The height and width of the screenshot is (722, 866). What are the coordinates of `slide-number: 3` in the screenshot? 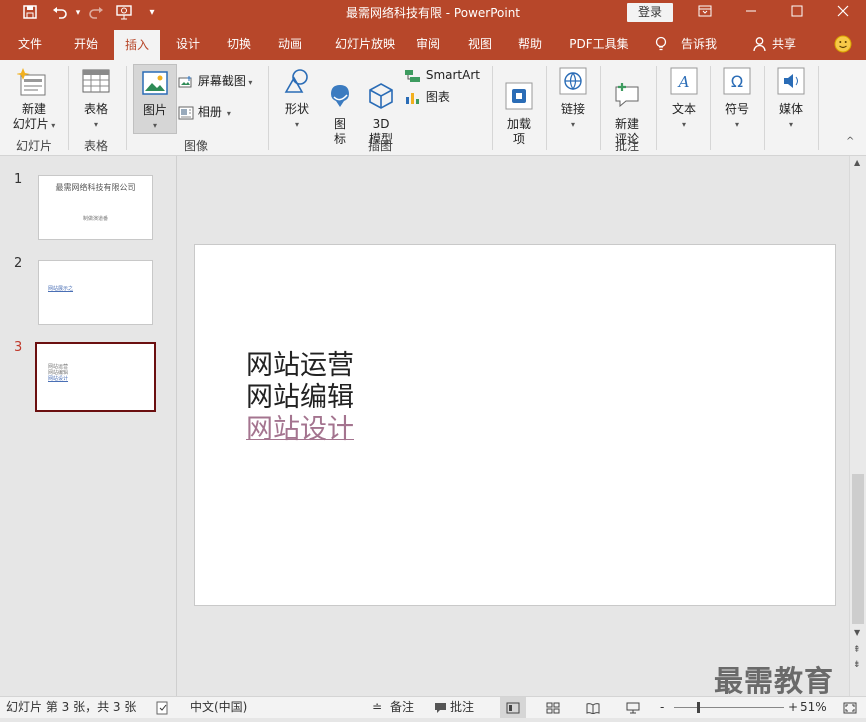 It's located at (18, 347).